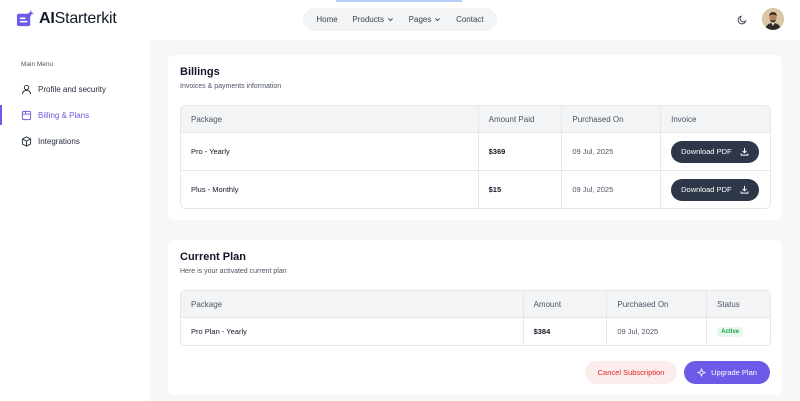  What do you see at coordinates (730, 332) in the screenshot?
I see `status-badge: Active` at bounding box center [730, 332].